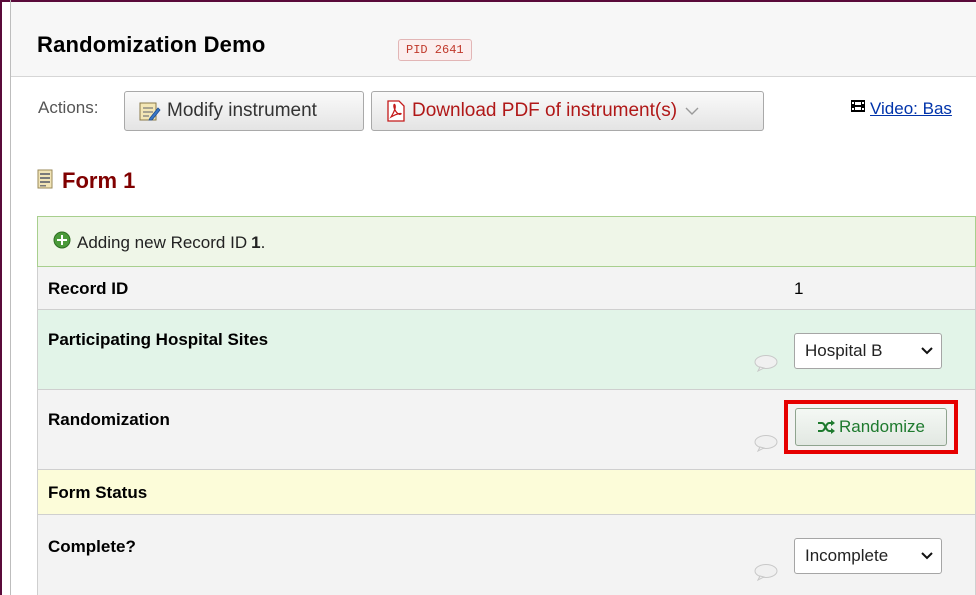 This screenshot has height=595, width=976. I want to click on form-title-label: Form 1, so click(99, 180).